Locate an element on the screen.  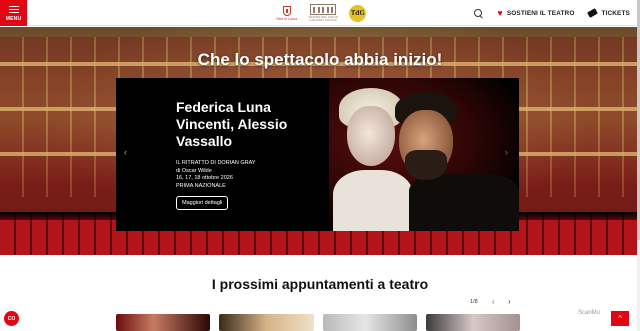
chevron-up-icon: ^ is located at coordinates (620, 318).